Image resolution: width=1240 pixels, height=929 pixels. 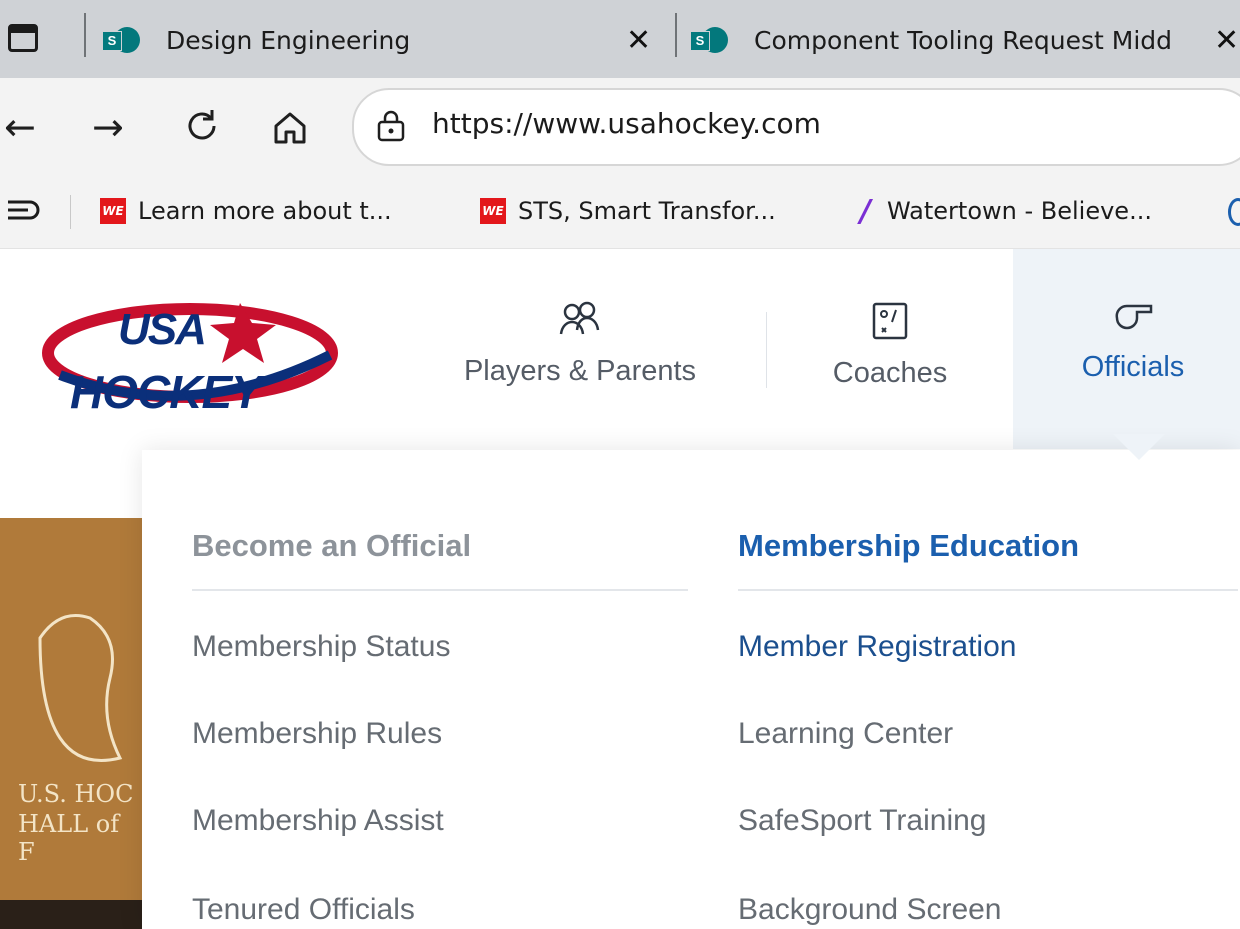 I want to click on back-icon: ←, so click(x=20, y=127).